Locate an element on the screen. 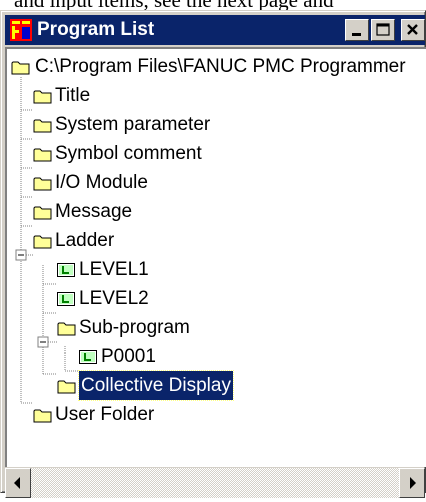 The height and width of the screenshot is (502, 426). maximize-icon is located at coordinates (383, 29).